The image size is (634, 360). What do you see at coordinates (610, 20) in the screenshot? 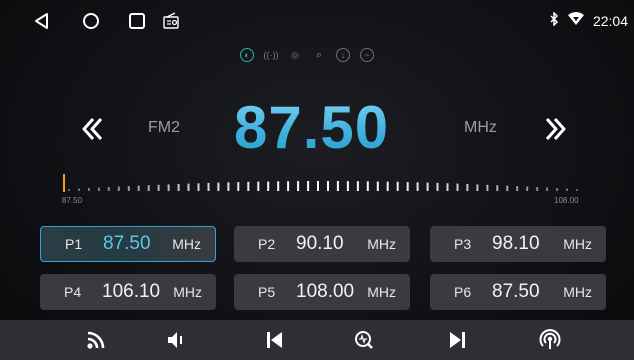
I see `clock: 22:04` at bounding box center [610, 20].